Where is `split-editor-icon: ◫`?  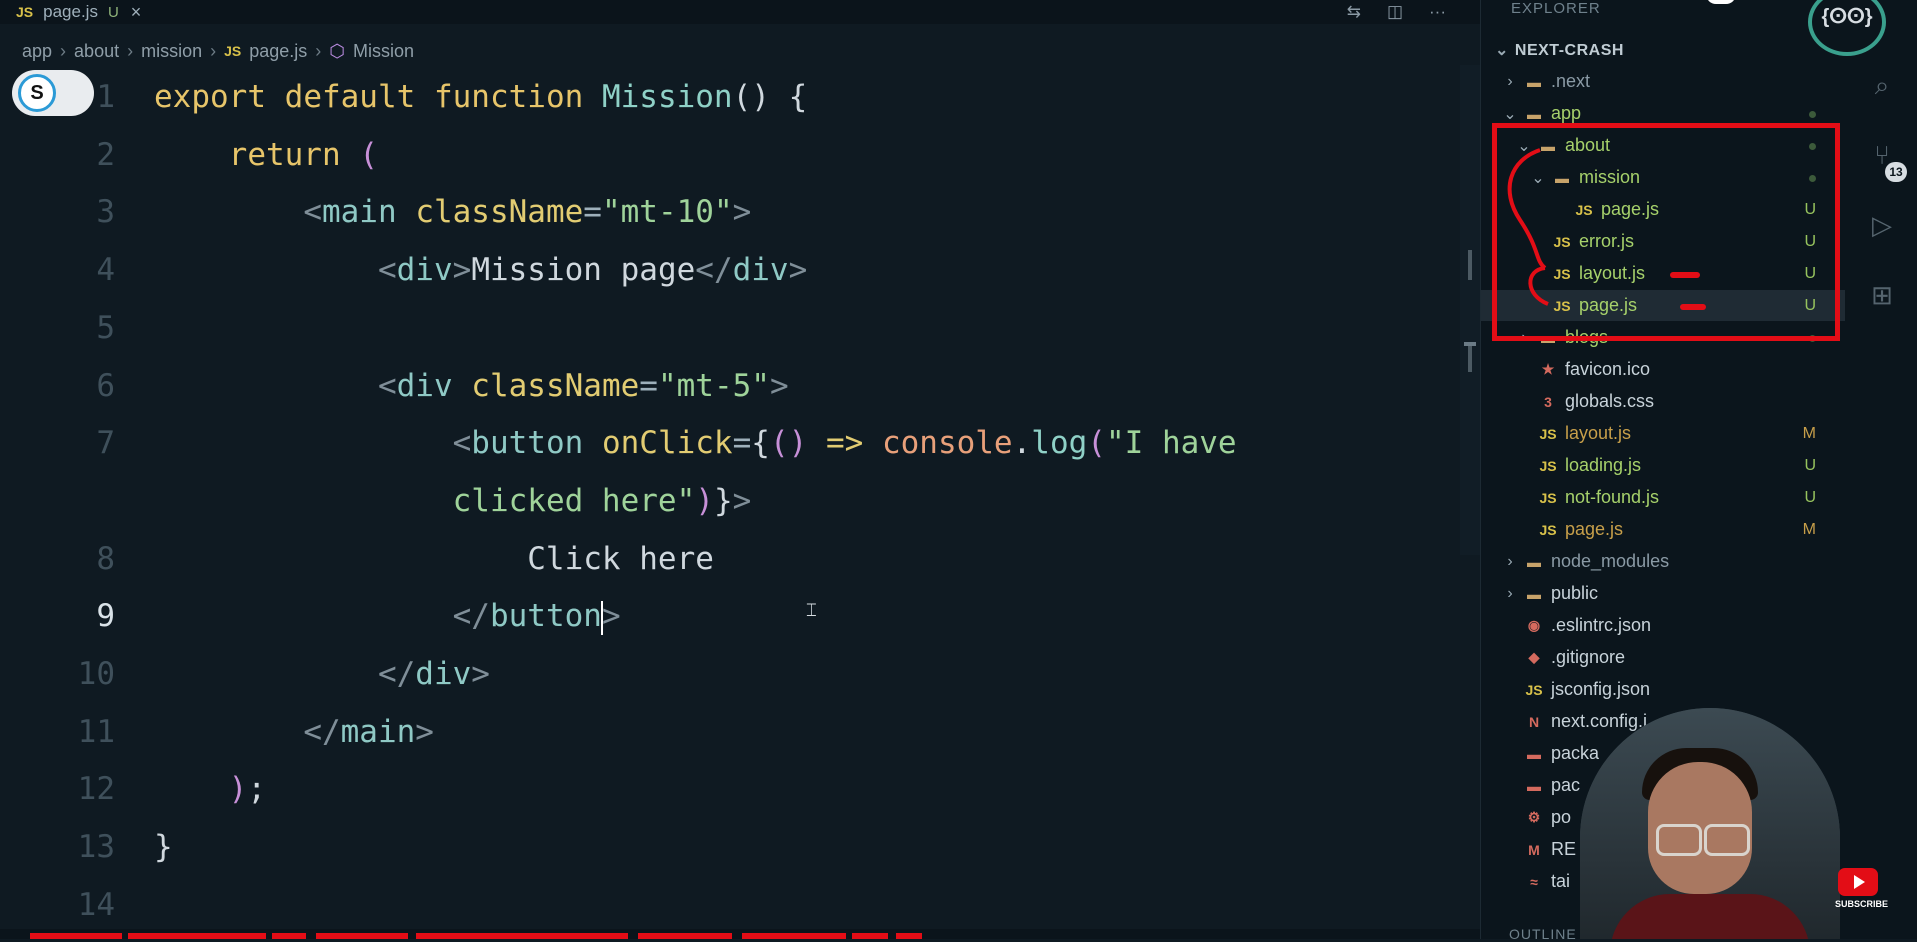 split-editor-icon: ◫ is located at coordinates (1395, 12).